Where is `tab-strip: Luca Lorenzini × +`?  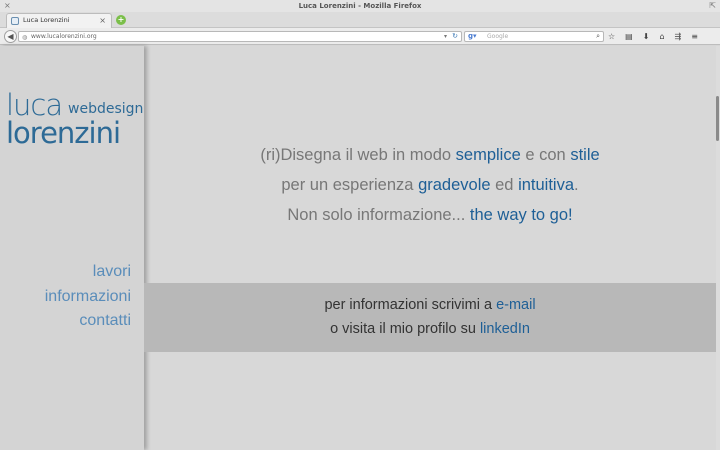 tab-strip: Luca Lorenzini × + is located at coordinates (360, 20).